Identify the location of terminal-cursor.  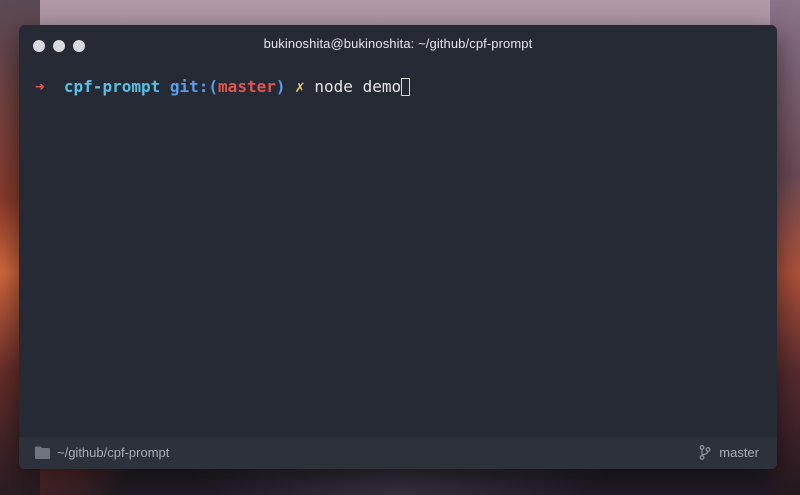
(406, 87).